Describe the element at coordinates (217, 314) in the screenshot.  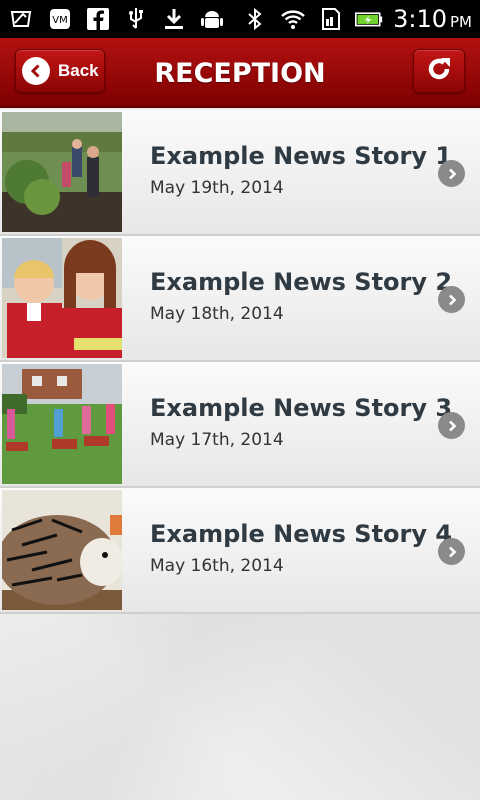
I see `news-item-date: May 18th, 2014` at that location.